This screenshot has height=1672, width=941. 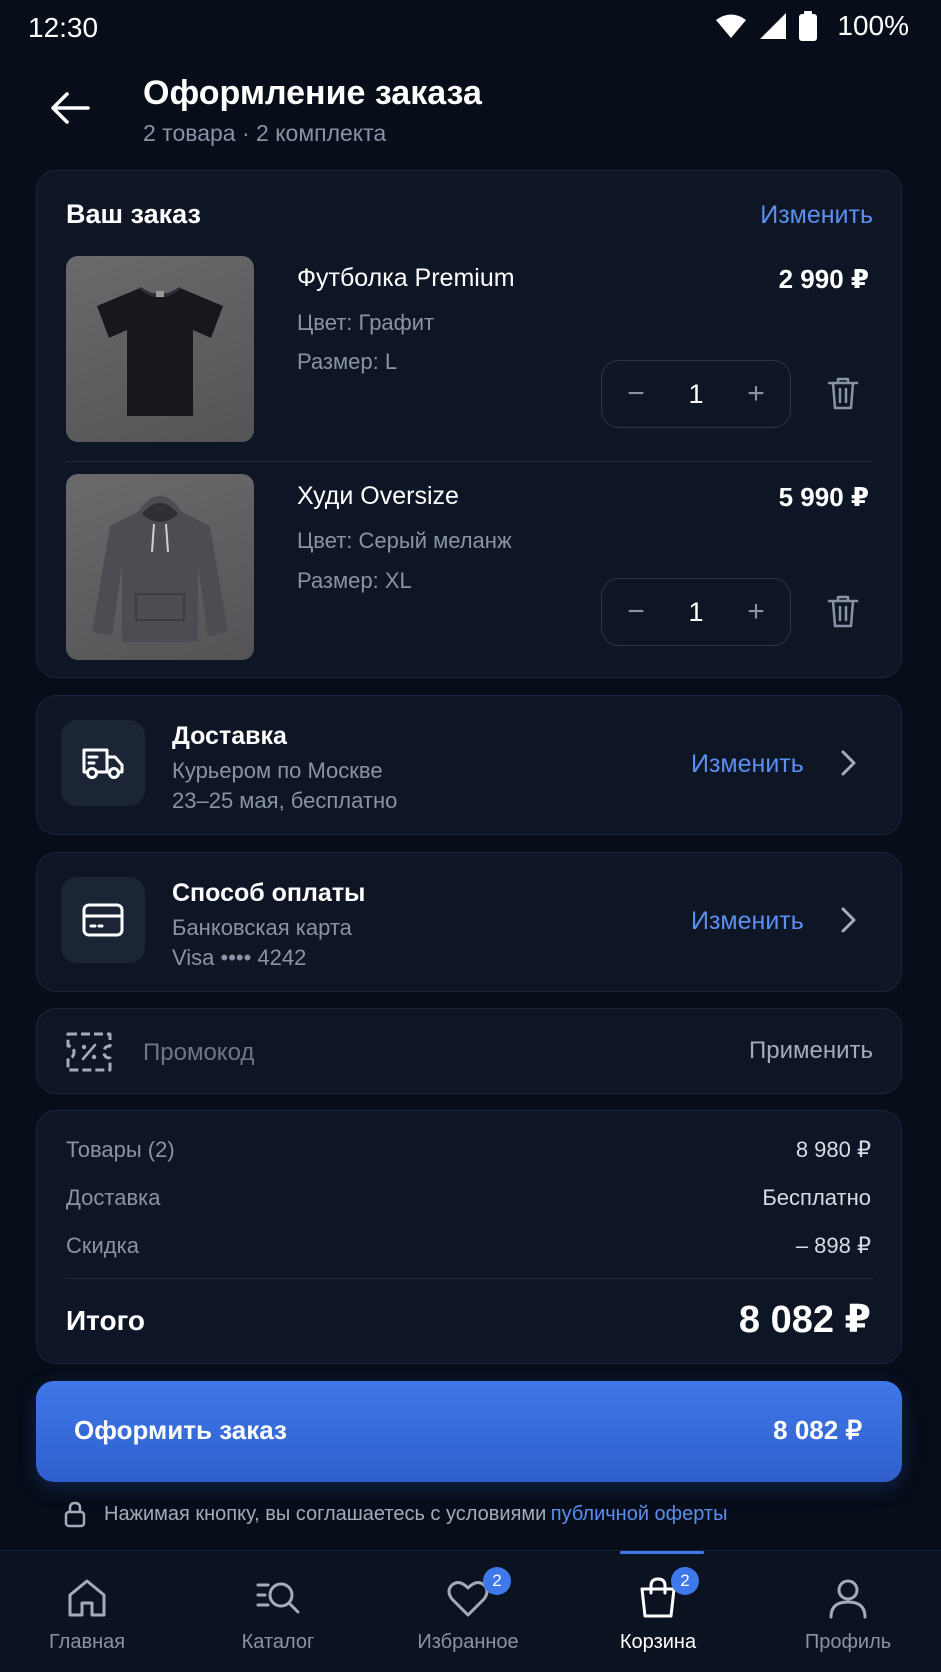 I want to click on hoodie-icon, so click(x=160, y=569).